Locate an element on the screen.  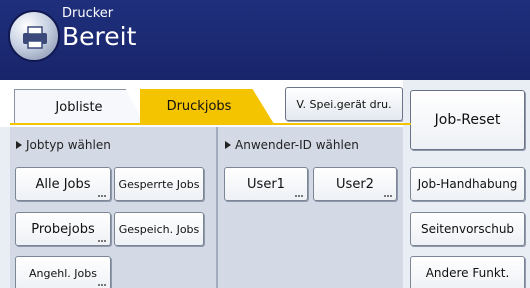
locked-jobs-label: Gesperrte Jobs is located at coordinates (159, 184).